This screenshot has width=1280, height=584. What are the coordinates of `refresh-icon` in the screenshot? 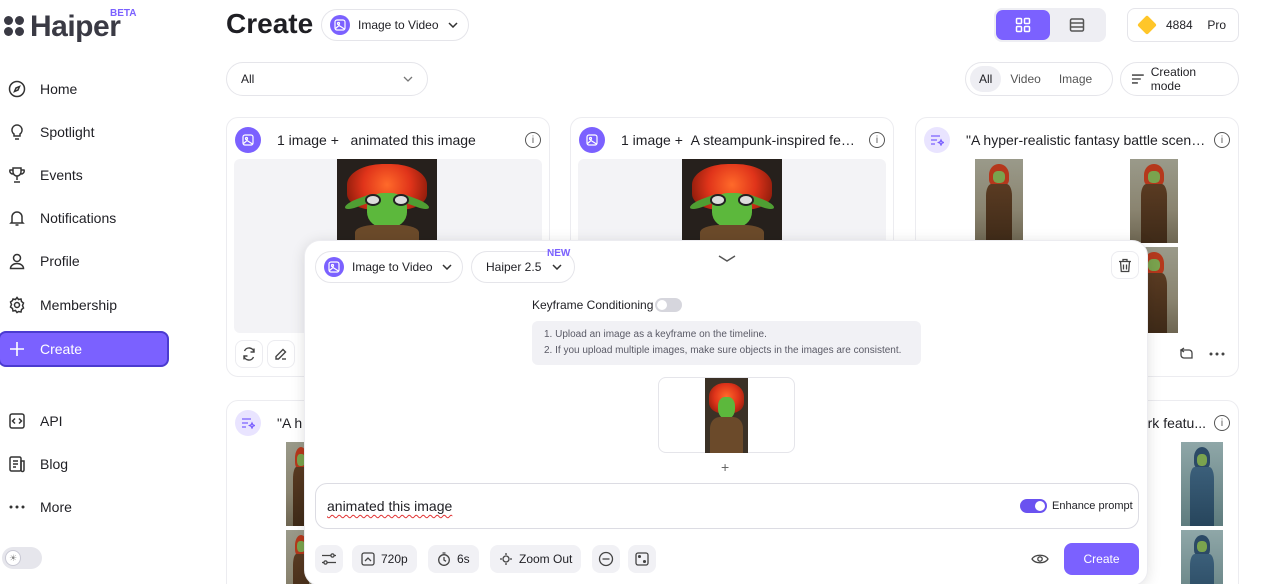 It's located at (249, 354).